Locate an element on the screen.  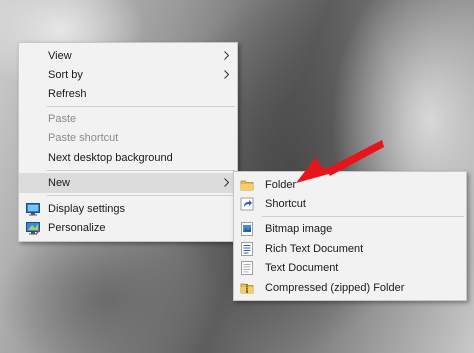
submenu-item-label: Compressed (zipped) Folder is located at coordinates (335, 288).